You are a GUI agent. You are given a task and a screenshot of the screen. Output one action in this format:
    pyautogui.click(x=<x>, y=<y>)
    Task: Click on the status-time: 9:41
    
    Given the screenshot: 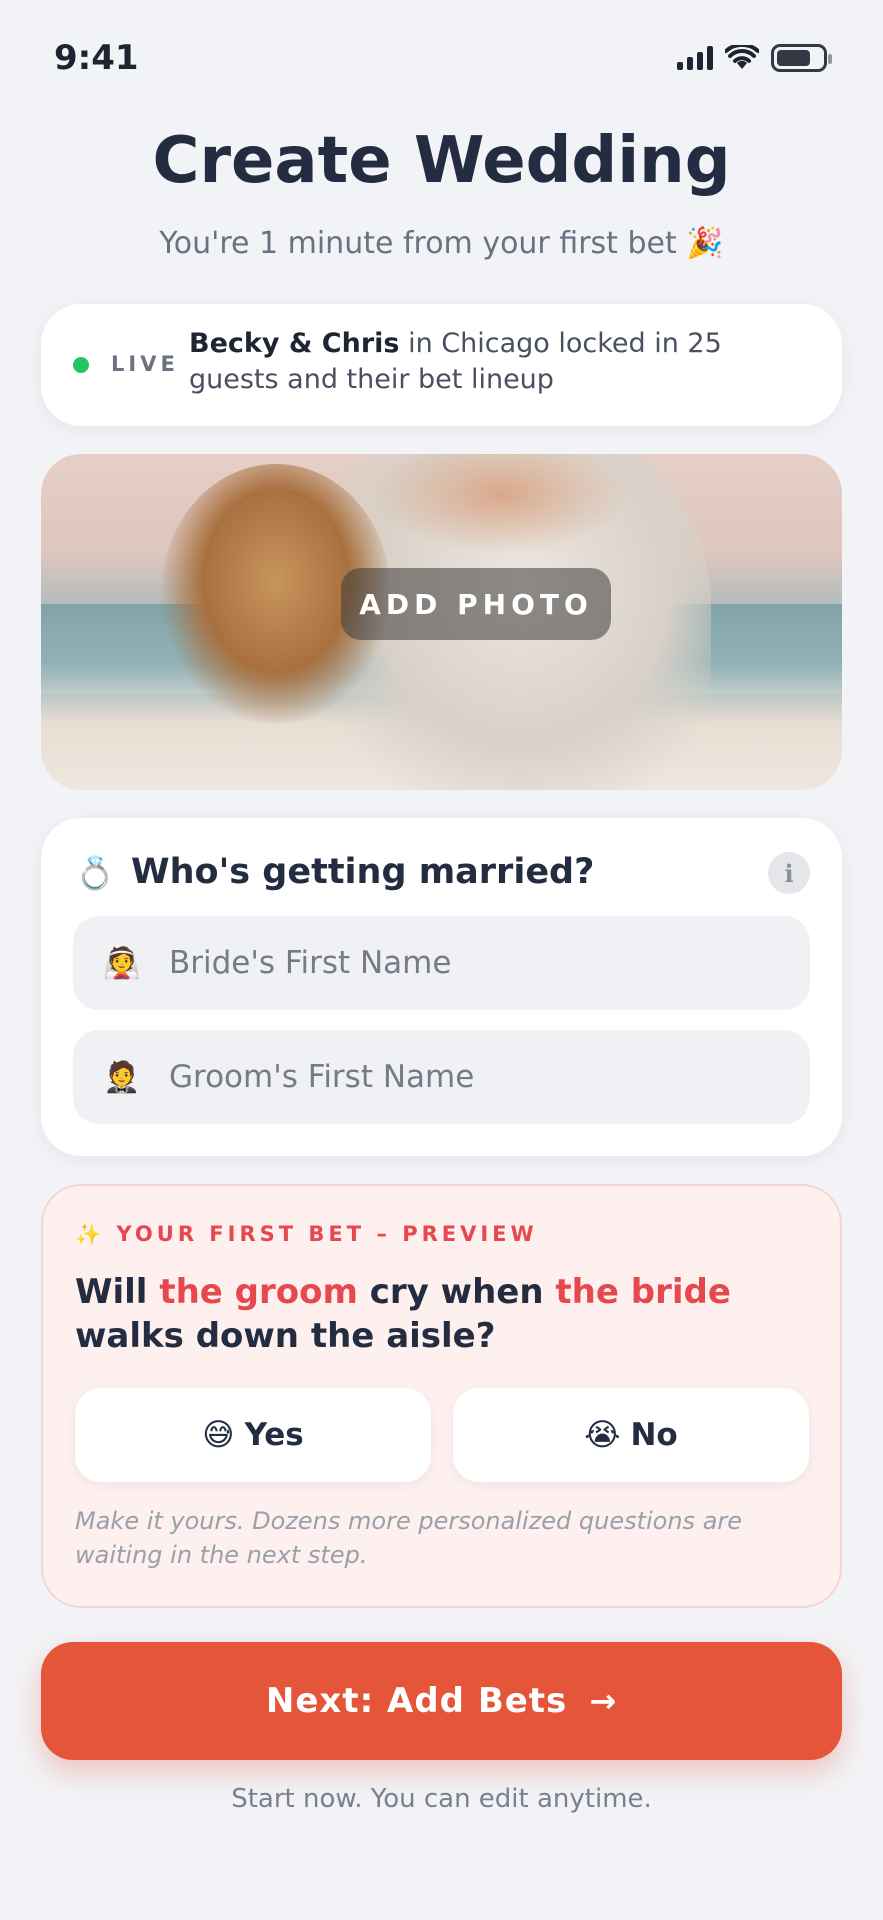 What is the action you would take?
    pyautogui.click(x=96, y=58)
    